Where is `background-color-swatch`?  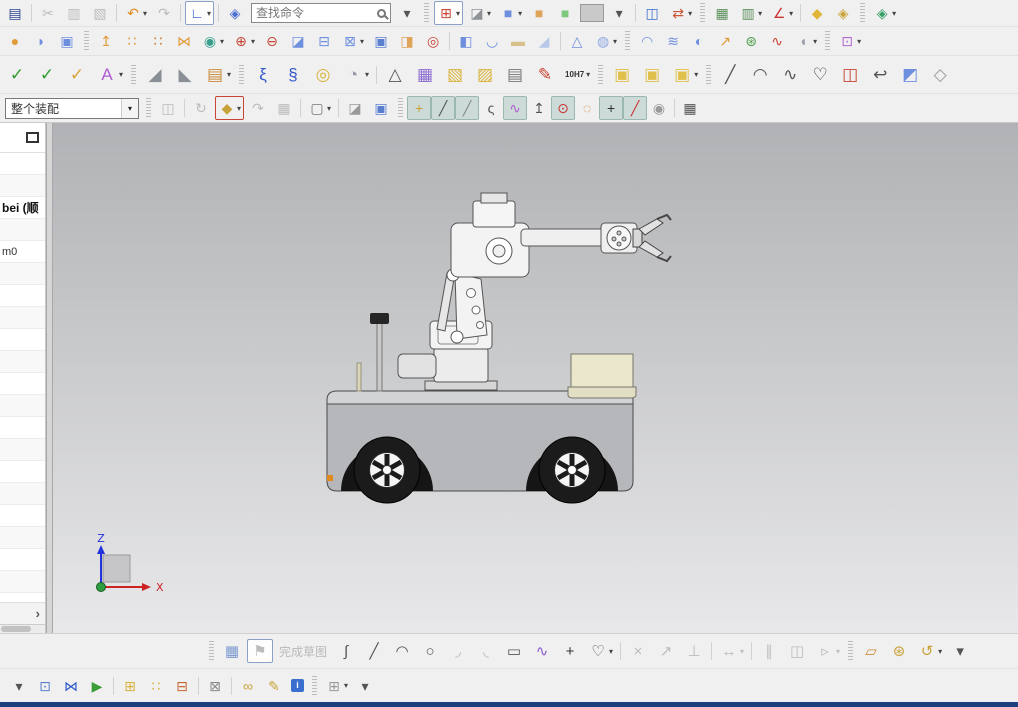
background-color-swatch is located at coordinates (592, 13).